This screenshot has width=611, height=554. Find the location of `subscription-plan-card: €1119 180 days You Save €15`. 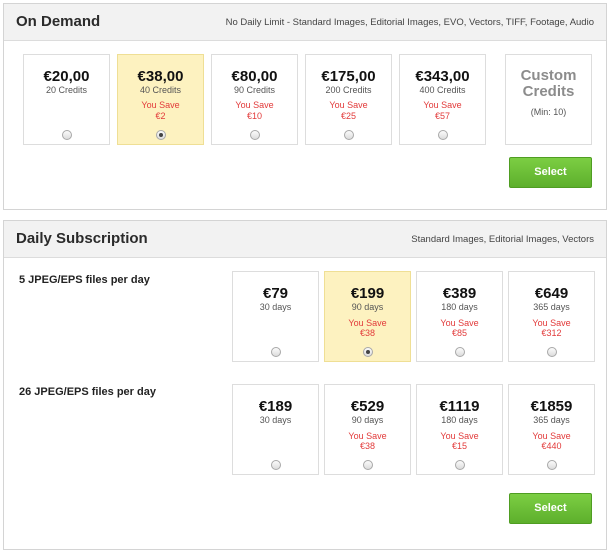

subscription-plan-card: €1119 180 days You Save €15 is located at coordinates (459, 429).